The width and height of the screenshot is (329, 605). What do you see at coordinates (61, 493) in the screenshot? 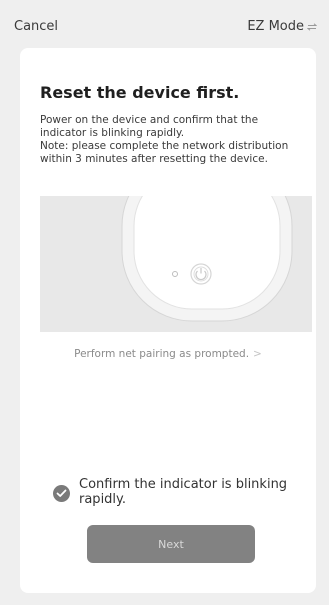
I see `check-circle-icon` at bounding box center [61, 493].